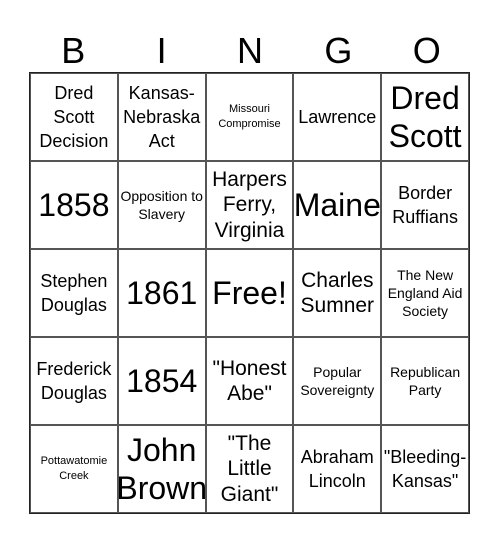  I want to click on bingo-cell: Border Ruffians, so click(425, 205).